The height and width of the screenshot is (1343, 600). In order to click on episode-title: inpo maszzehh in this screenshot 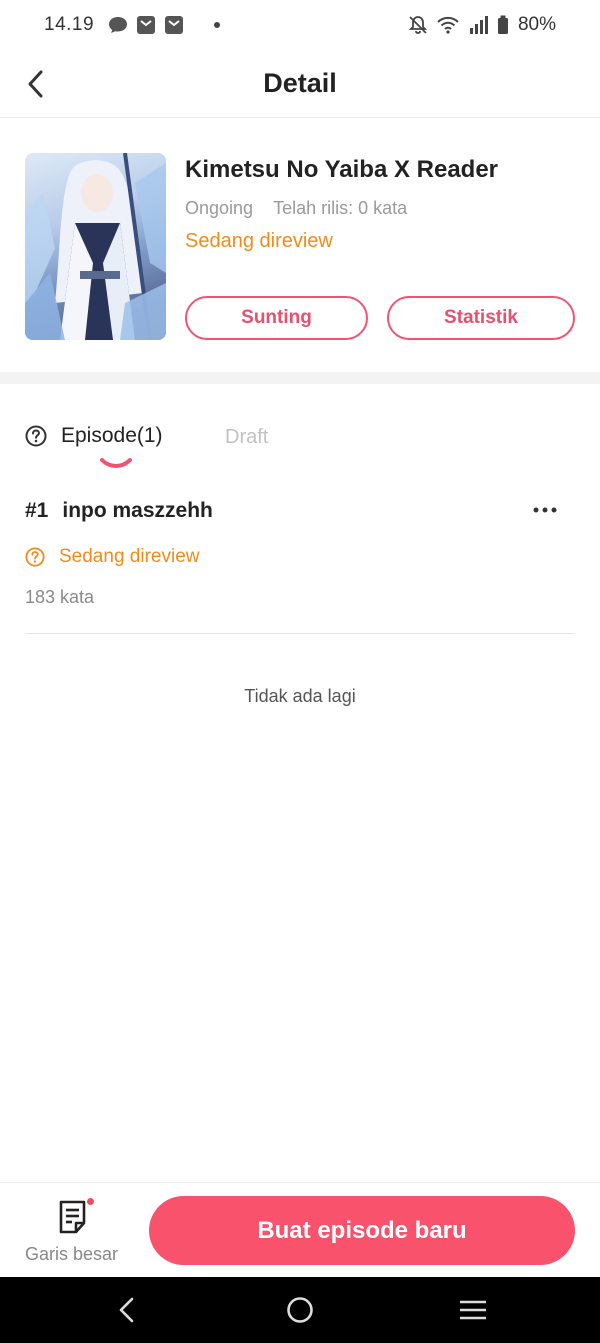, I will do `click(137, 510)`.